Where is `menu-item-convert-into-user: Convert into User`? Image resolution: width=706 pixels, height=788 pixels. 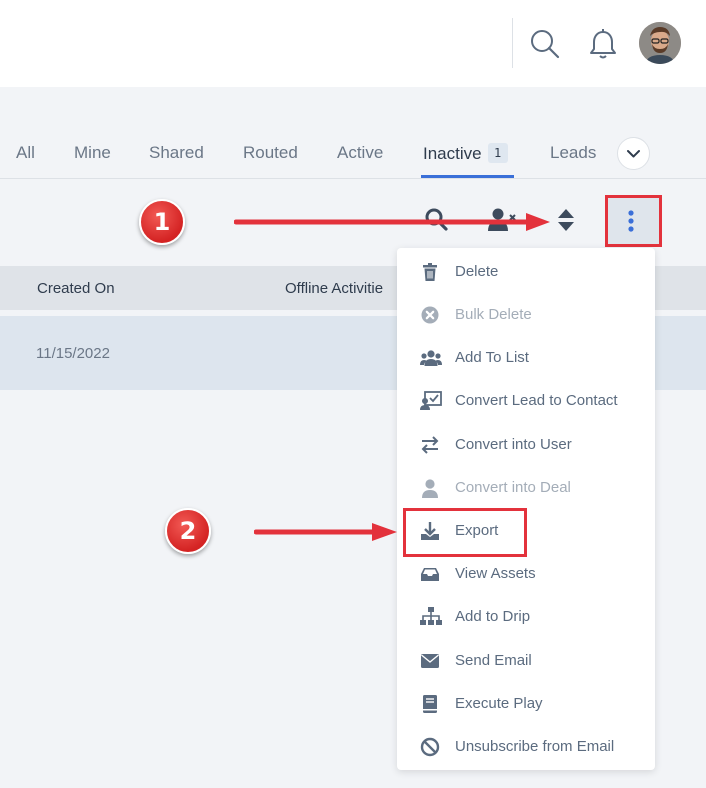
menu-item-convert-into-user: Convert into User is located at coordinates (526, 445).